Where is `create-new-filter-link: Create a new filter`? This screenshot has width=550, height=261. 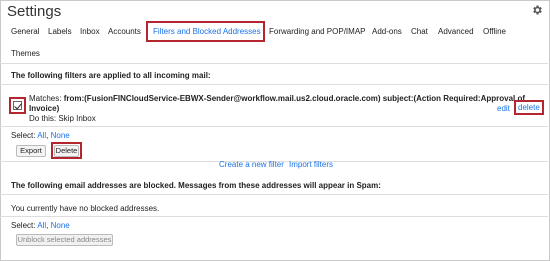
create-new-filter-link: Create a new filter is located at coordinates (251, 164).